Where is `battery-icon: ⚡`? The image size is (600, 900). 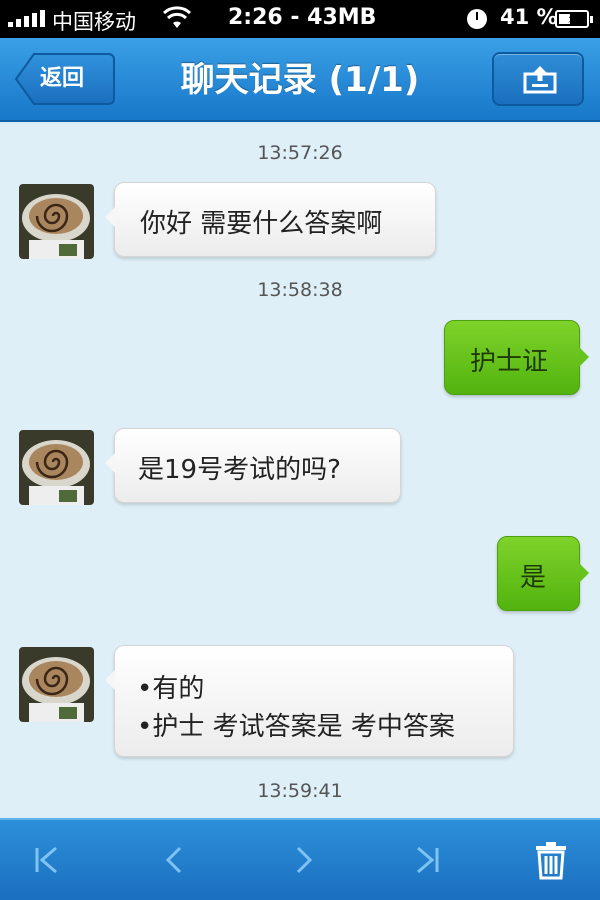 battery-icon: ⚡ is located at coordinates (574, 19).